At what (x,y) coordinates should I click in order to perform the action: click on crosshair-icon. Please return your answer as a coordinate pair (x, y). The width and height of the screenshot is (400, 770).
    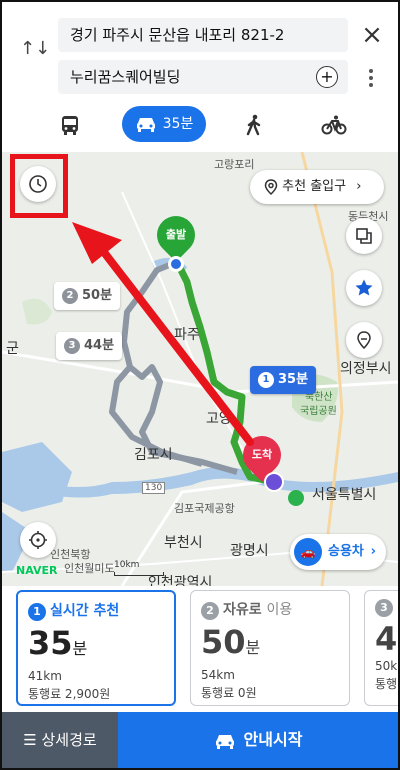
    Looking at the image, I should click on (38, 540).